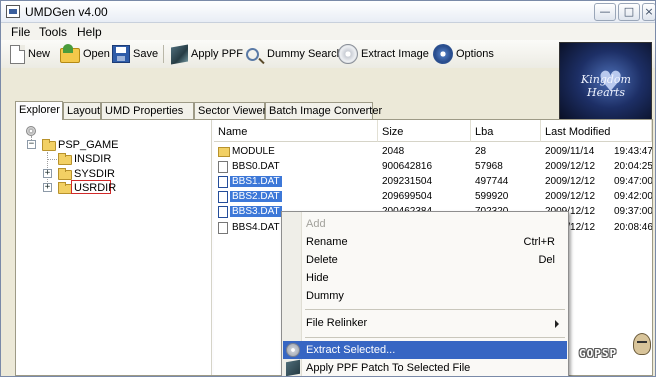  Describe the element at coordinates (70, 53) in the screenshot. I see `open-folder-icon` at that location.